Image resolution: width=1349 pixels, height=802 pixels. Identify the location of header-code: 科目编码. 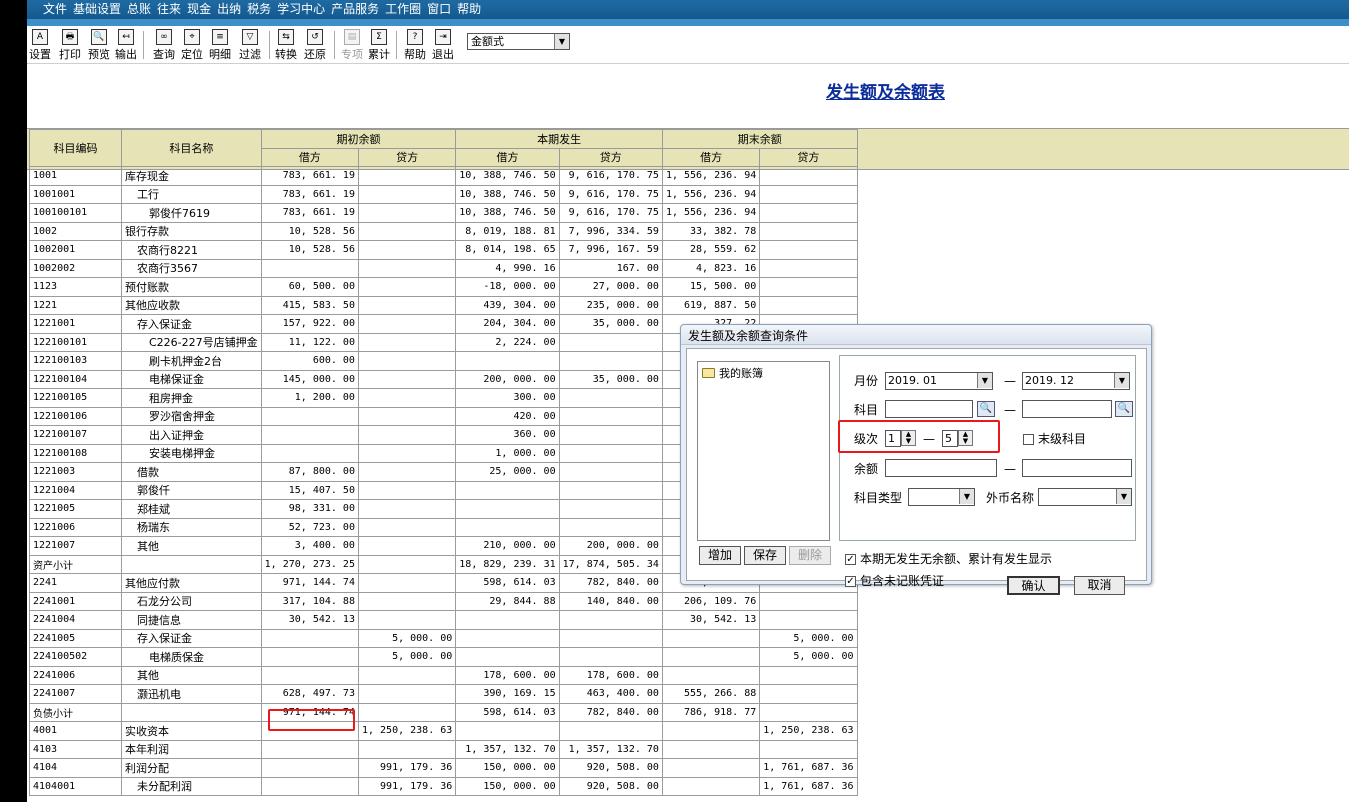
(75, 148).